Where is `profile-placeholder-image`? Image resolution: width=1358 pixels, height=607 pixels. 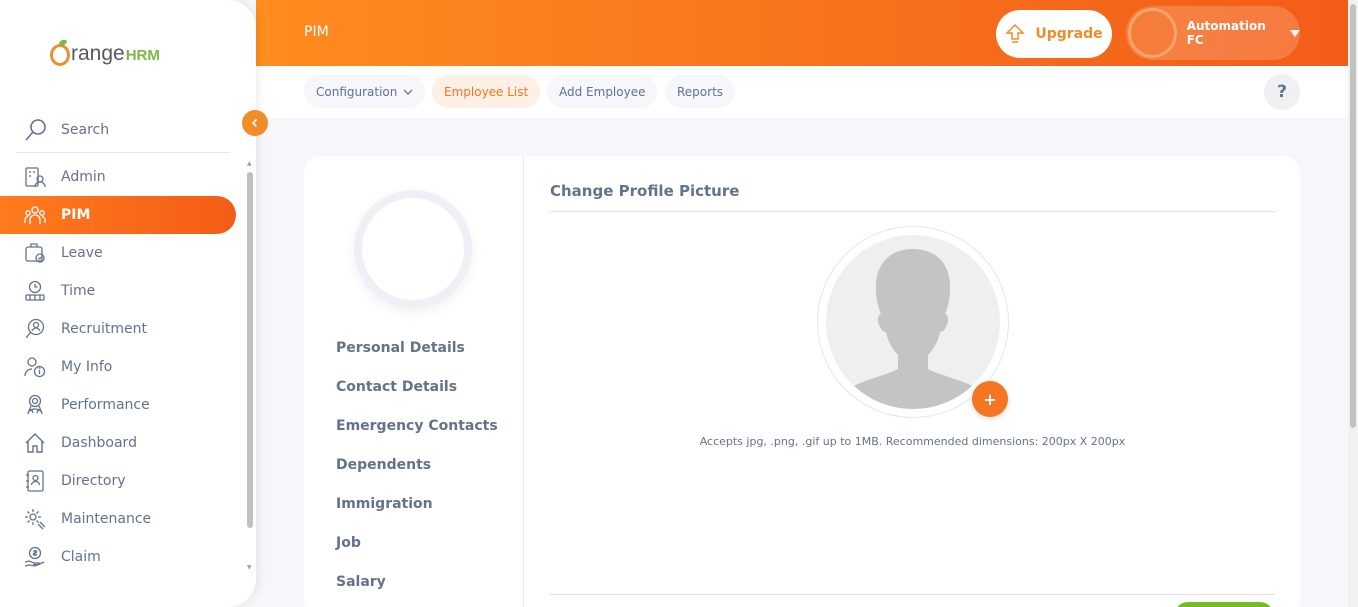 profile-placeholder-image is located at coordinates (913, 322).